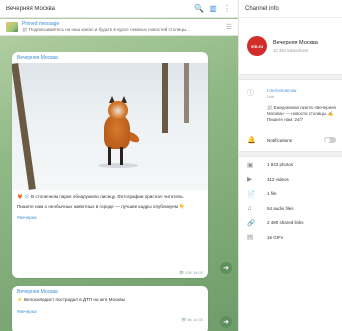 The image size is (342, 331). What do you see at coordinates (229, 27) in the screenshot?
I see `pinned-list-icon: ☰` at bounding box center [229, 27].